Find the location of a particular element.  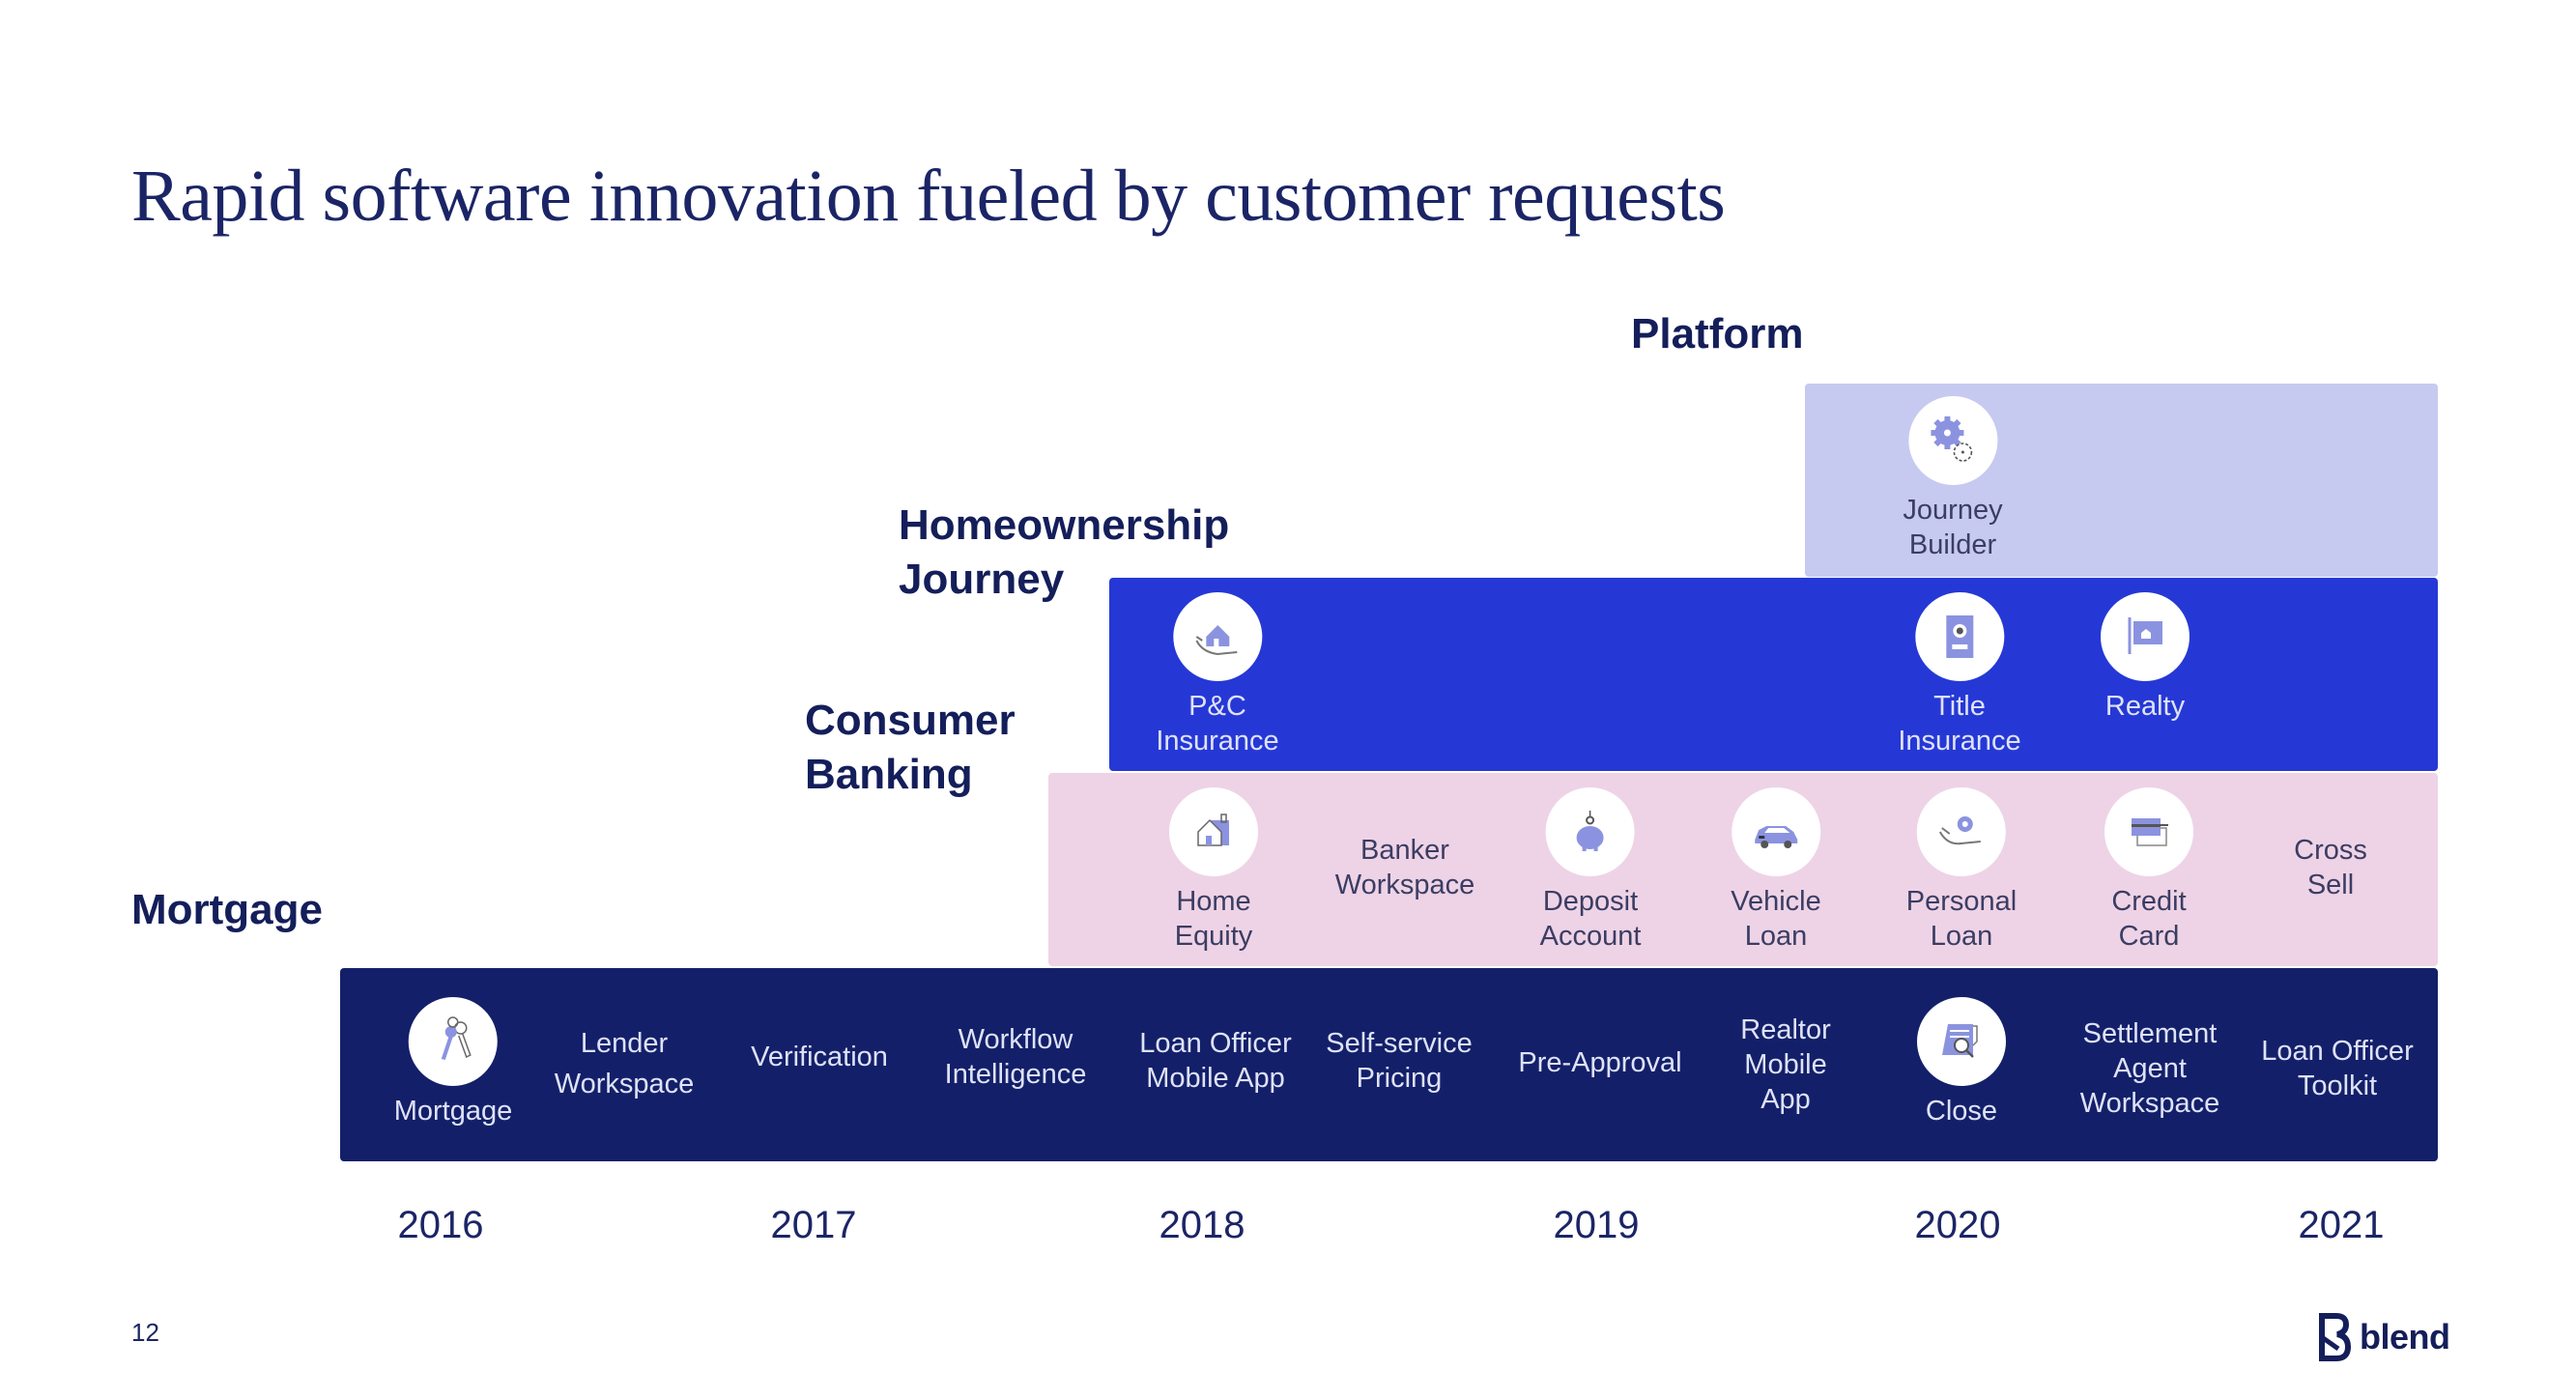

product-title-insurance: Title Insurance is located at coordinates (1960, 675).